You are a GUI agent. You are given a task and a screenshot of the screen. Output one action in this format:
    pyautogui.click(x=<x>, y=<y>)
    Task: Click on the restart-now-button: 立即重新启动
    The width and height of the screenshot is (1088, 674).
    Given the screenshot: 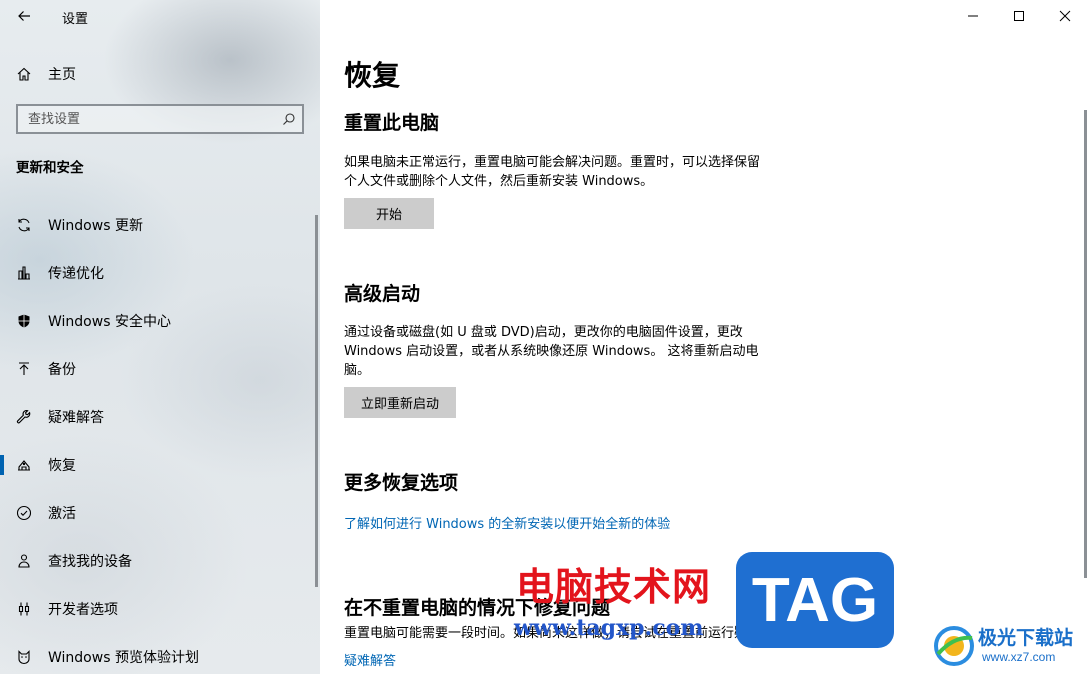 What is the action you would take?
    pyautogui.click(x=400, y=402)
    